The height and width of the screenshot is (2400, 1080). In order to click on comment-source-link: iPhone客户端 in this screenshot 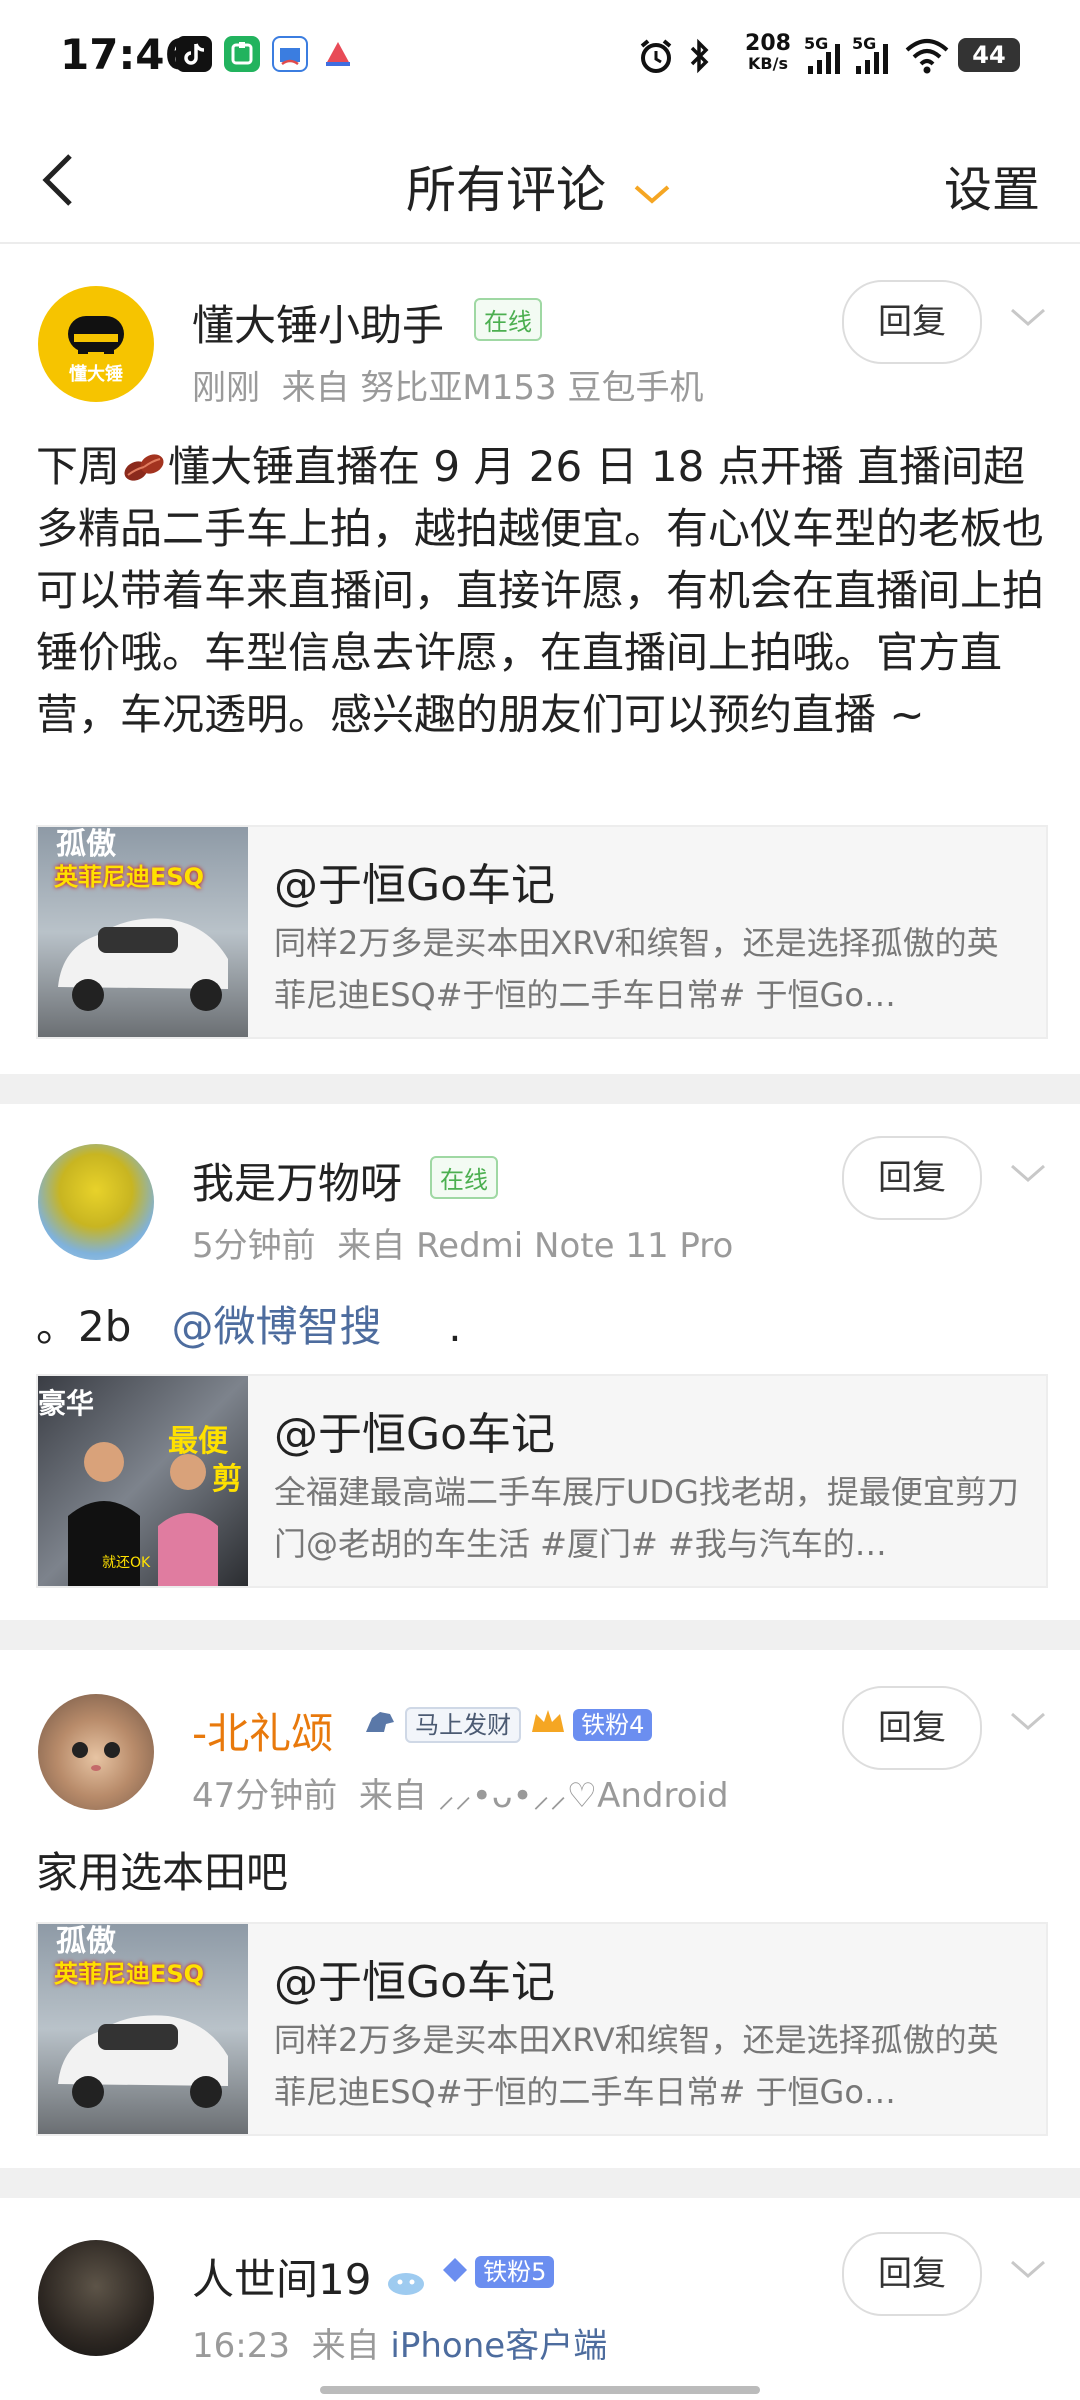, I will do `click(498, 2346)`.